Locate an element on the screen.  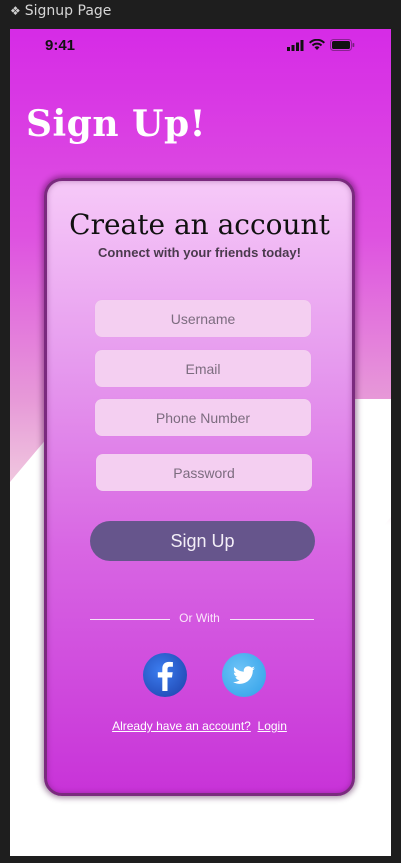
status-icons is located at coordinates (321, 45).